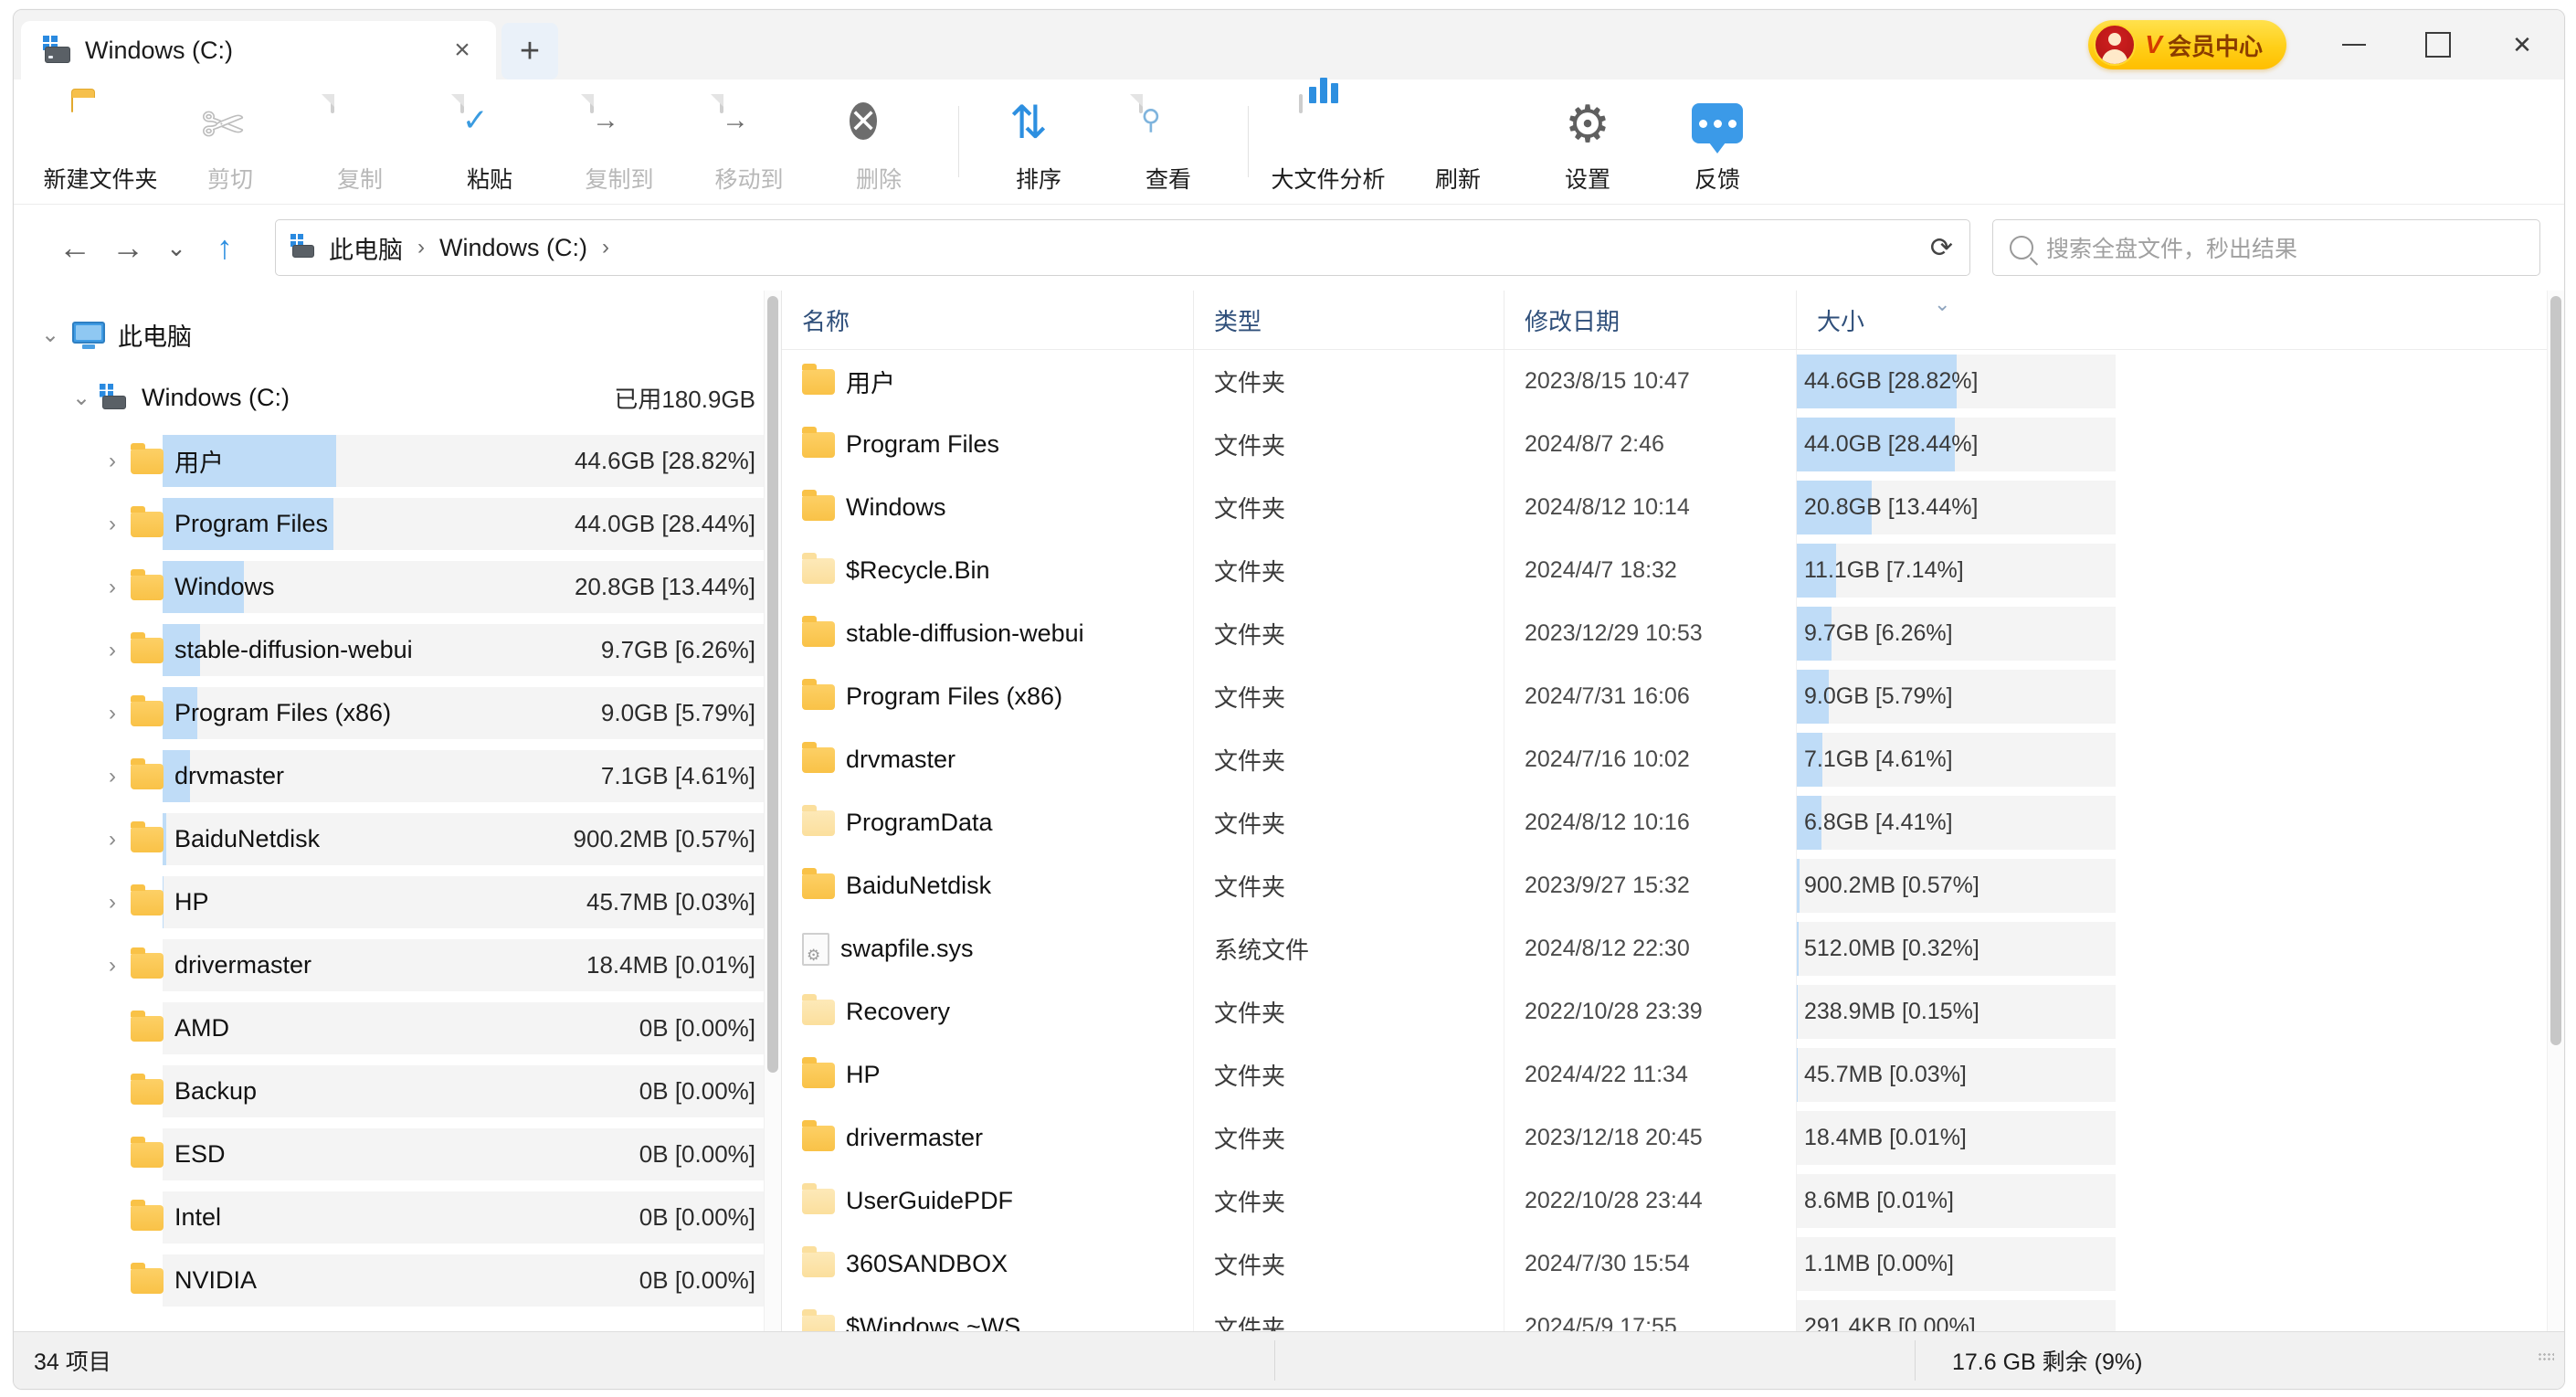 The image size is (2576, 1397). What do you see at coordinates (397, 839) in the screenshot?
I see `tree-item: › BaiduNetdisk 900.2MB [0.57%]` at bounding box center [397, 839].